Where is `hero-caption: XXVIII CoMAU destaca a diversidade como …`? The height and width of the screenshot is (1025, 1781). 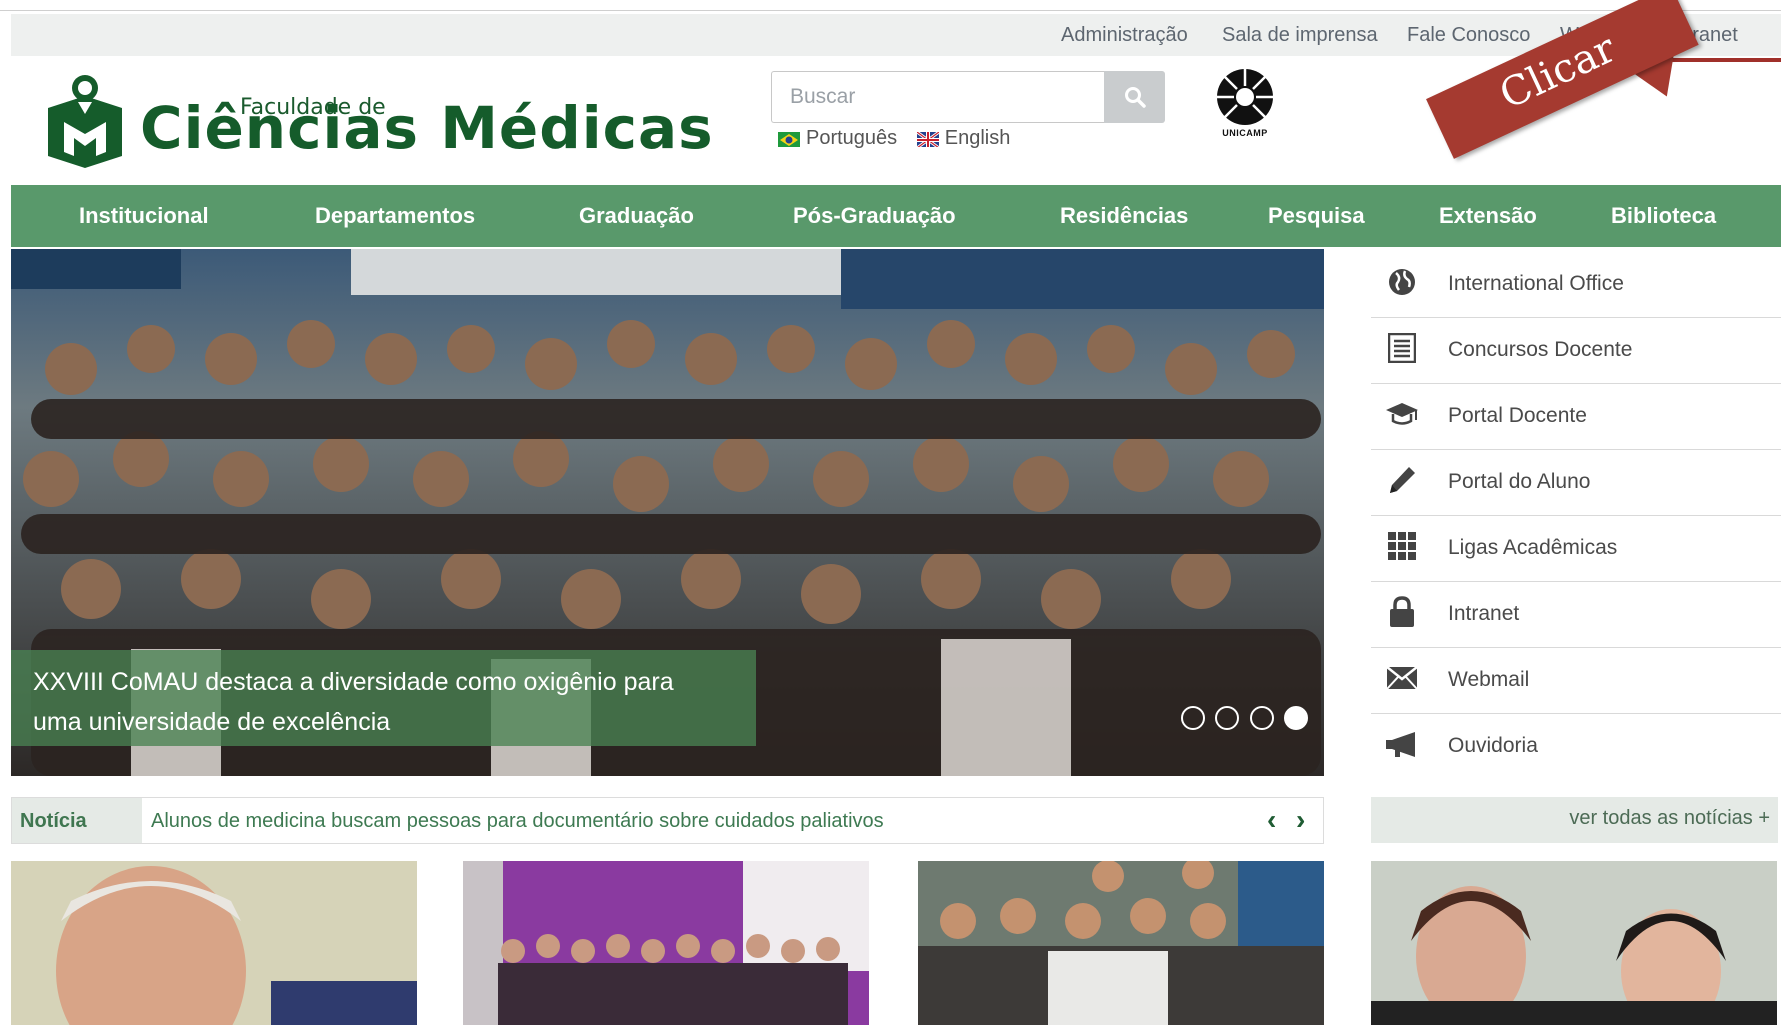 hero-caption: XXVIII CoMAU destaca a diversidade como … is located at coordinates (383, 698).